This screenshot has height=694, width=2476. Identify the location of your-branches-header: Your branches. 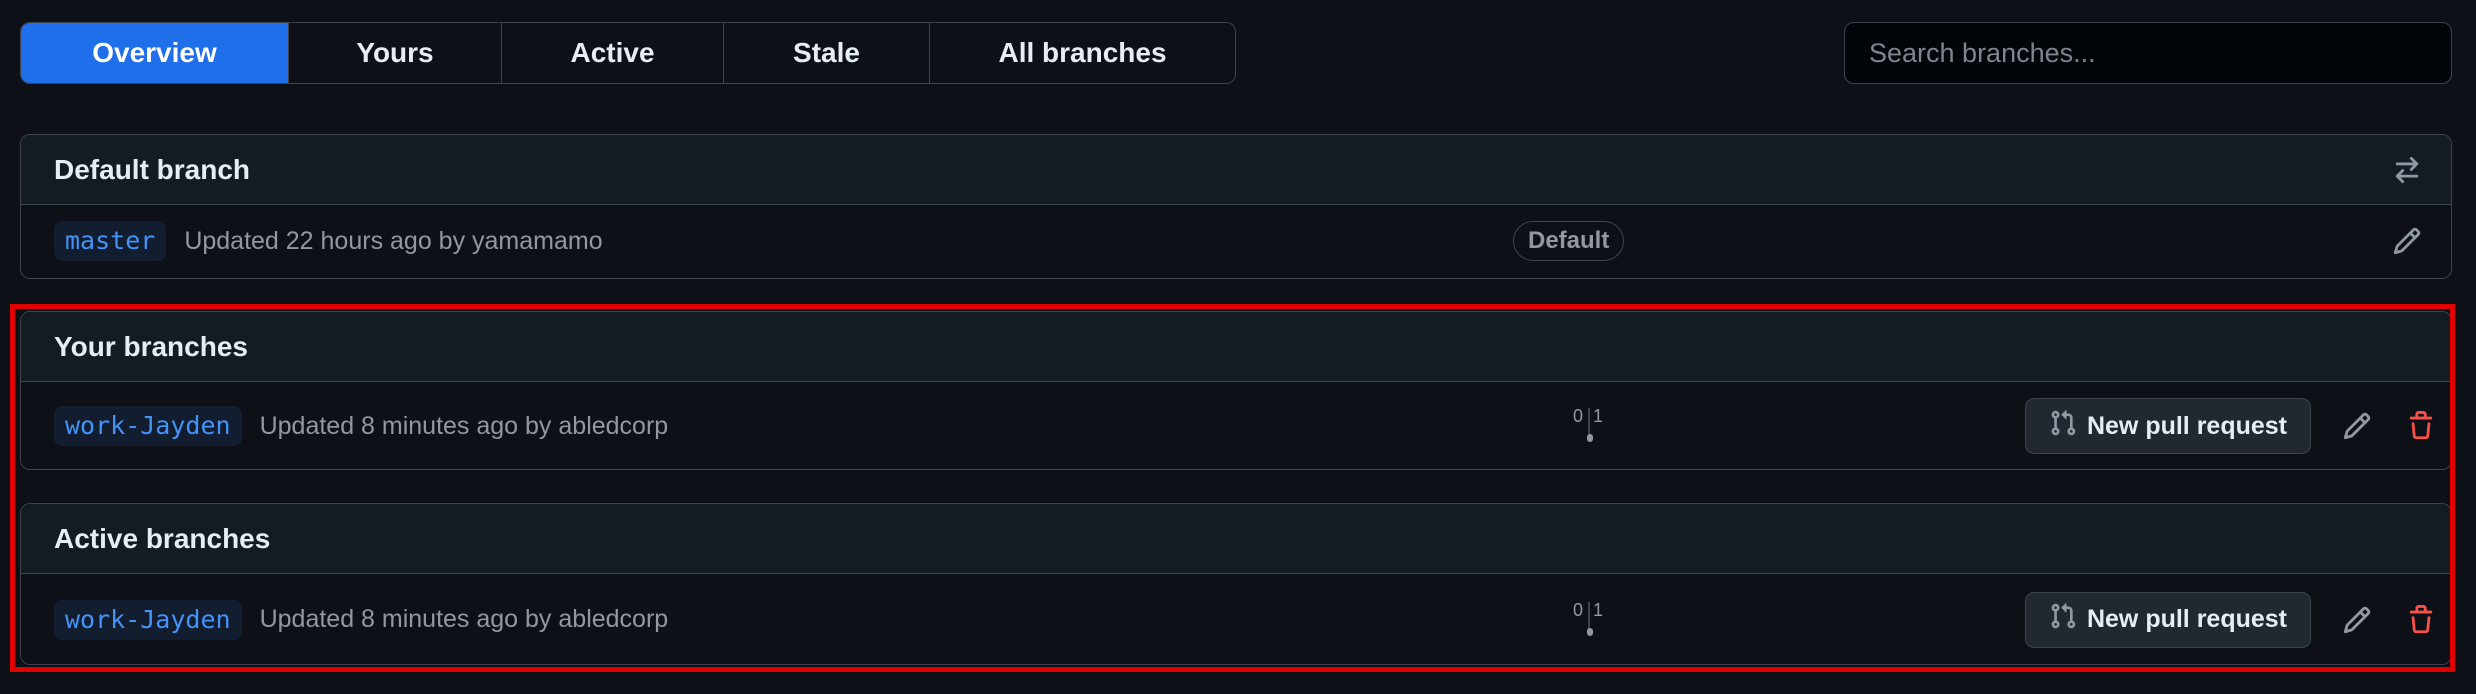
(1236, 347).